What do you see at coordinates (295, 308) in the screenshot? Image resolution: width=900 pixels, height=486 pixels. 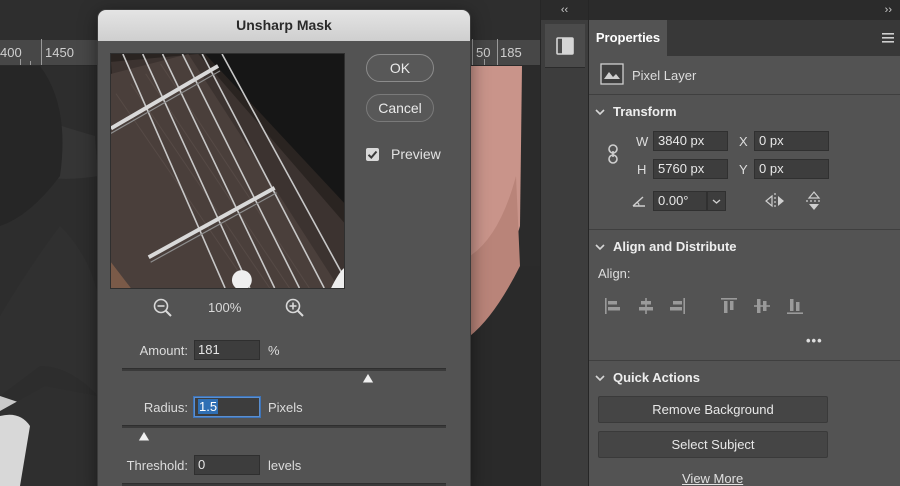 I see `zoom-in-icon` at bounding box center [295, 308].